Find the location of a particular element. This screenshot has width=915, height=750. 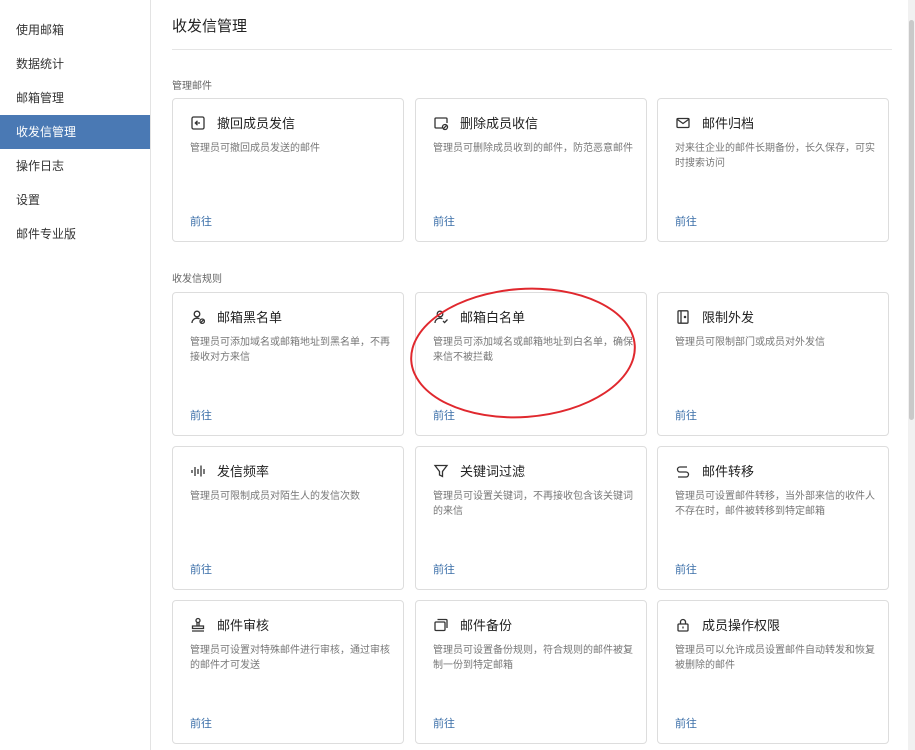

page-title: 收发信管理 is located at coordinates (210, 26).